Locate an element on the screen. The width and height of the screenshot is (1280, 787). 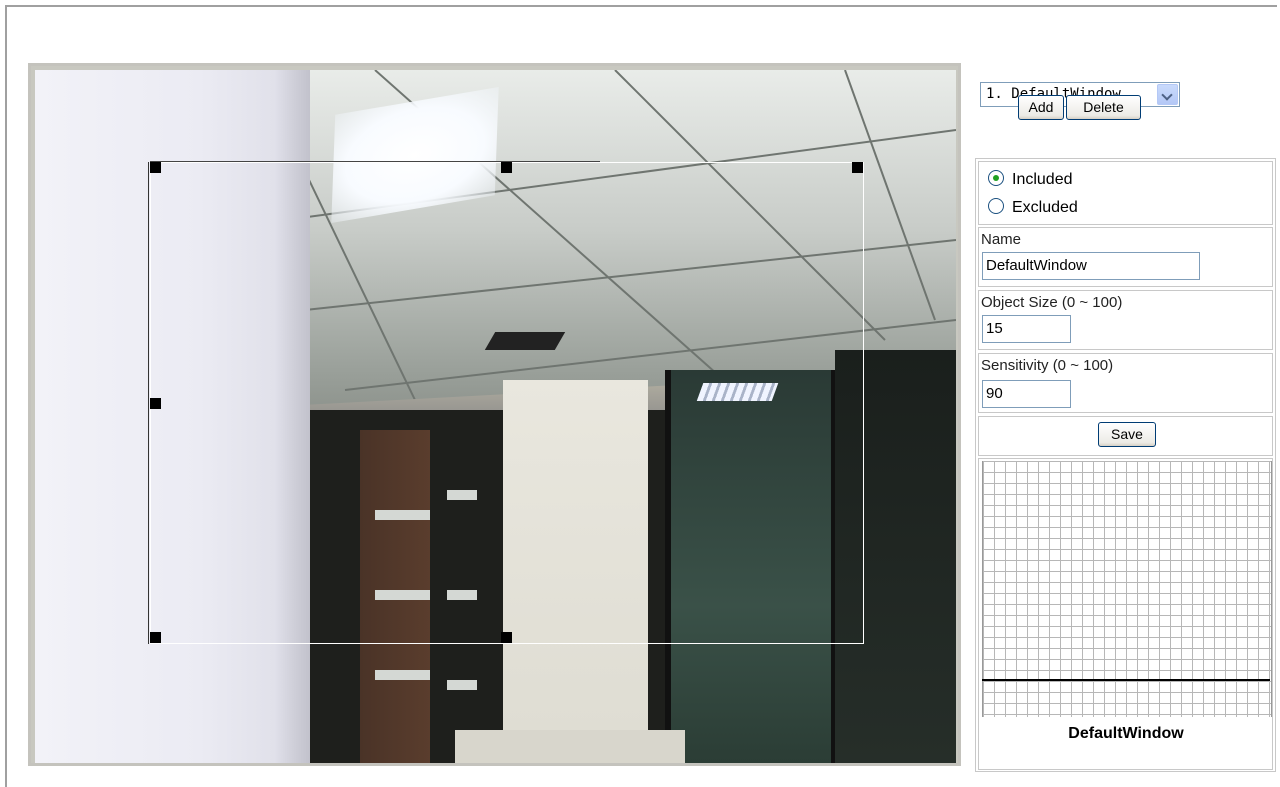
add-button: Add is located at coordinates (1041, 107).